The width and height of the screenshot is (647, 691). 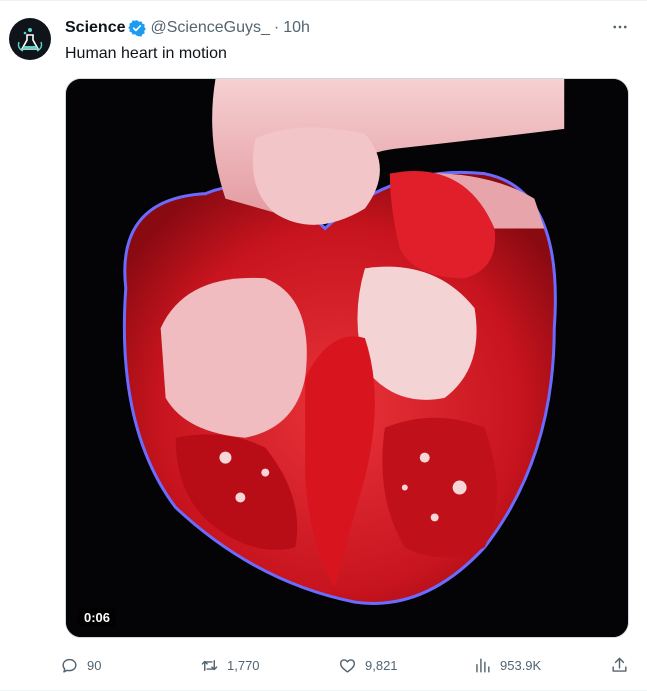 I want to click on like-icon, so click(x=347, y=665).